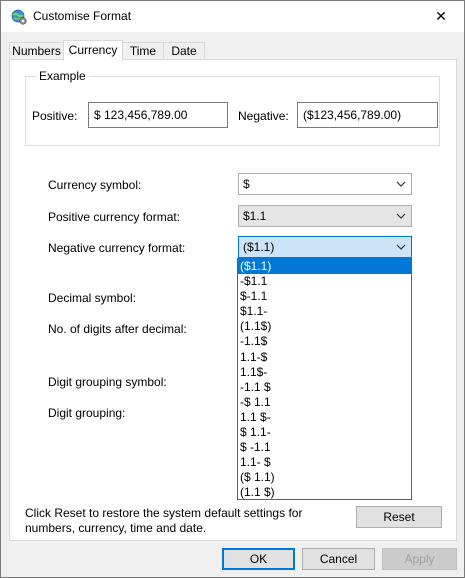  I want to click on globe-settings-icon, so click(19, 17).